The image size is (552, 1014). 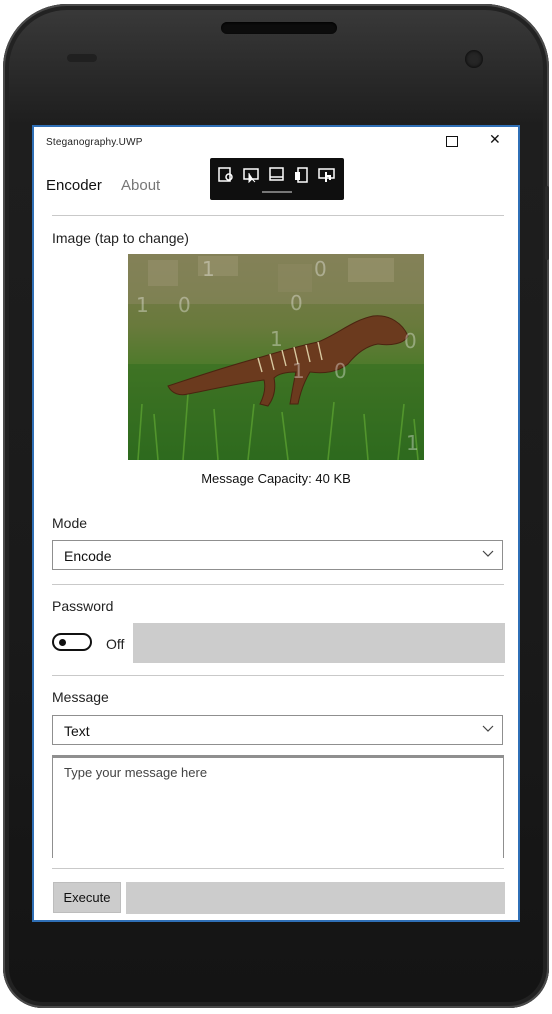 What do you see at coordinates (70, 523) in the screenshot?
I see `mode-label: Mode` at bounding box center [70, 523].